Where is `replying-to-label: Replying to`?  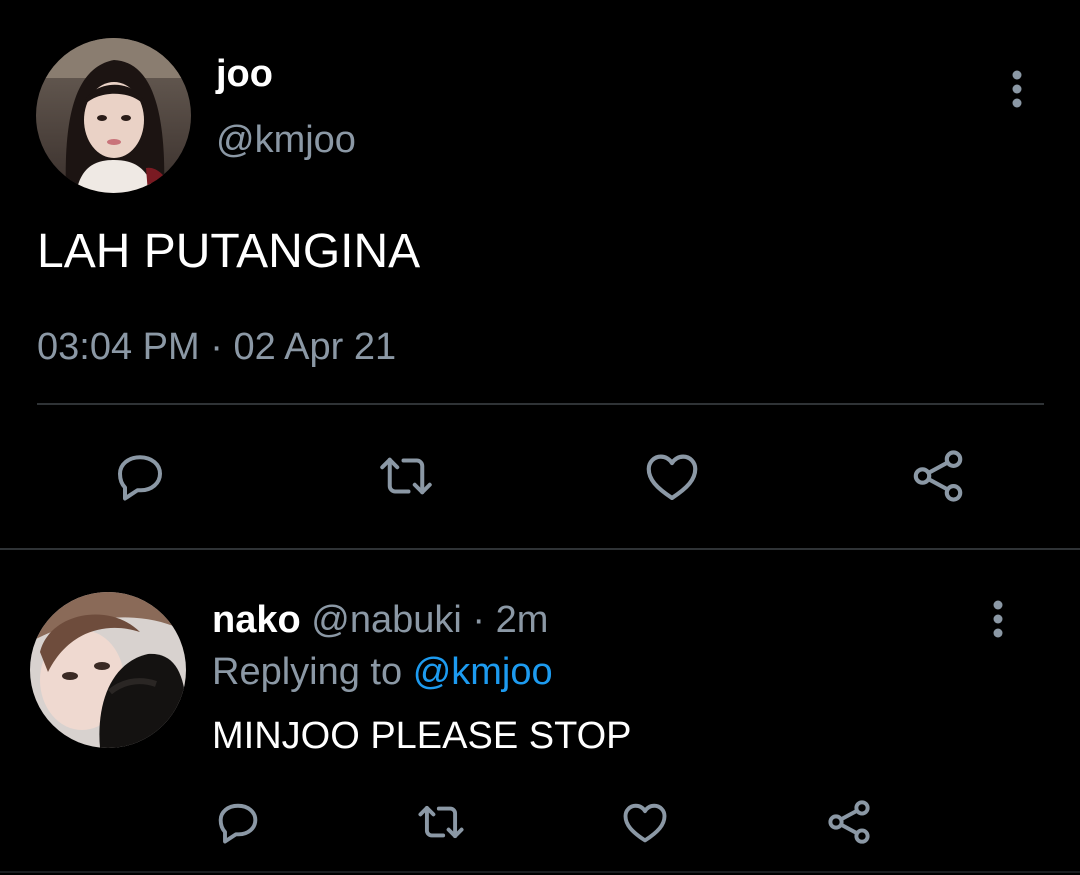
replying-to-label: Replying to is located at coordinates (307, 672).